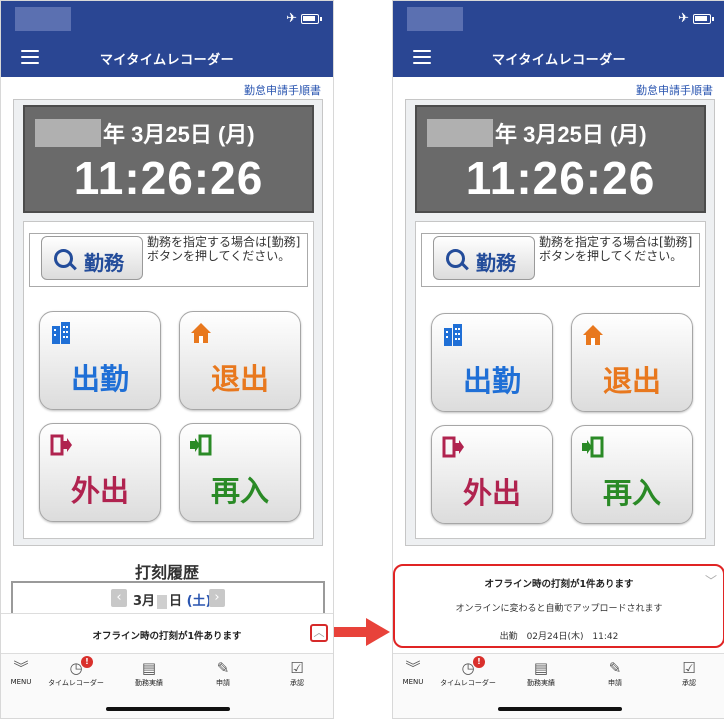 The height and width of the screenshot is (719, 724). I want to click on expand-chevron-up-icon: ︿, so click(319, 633).